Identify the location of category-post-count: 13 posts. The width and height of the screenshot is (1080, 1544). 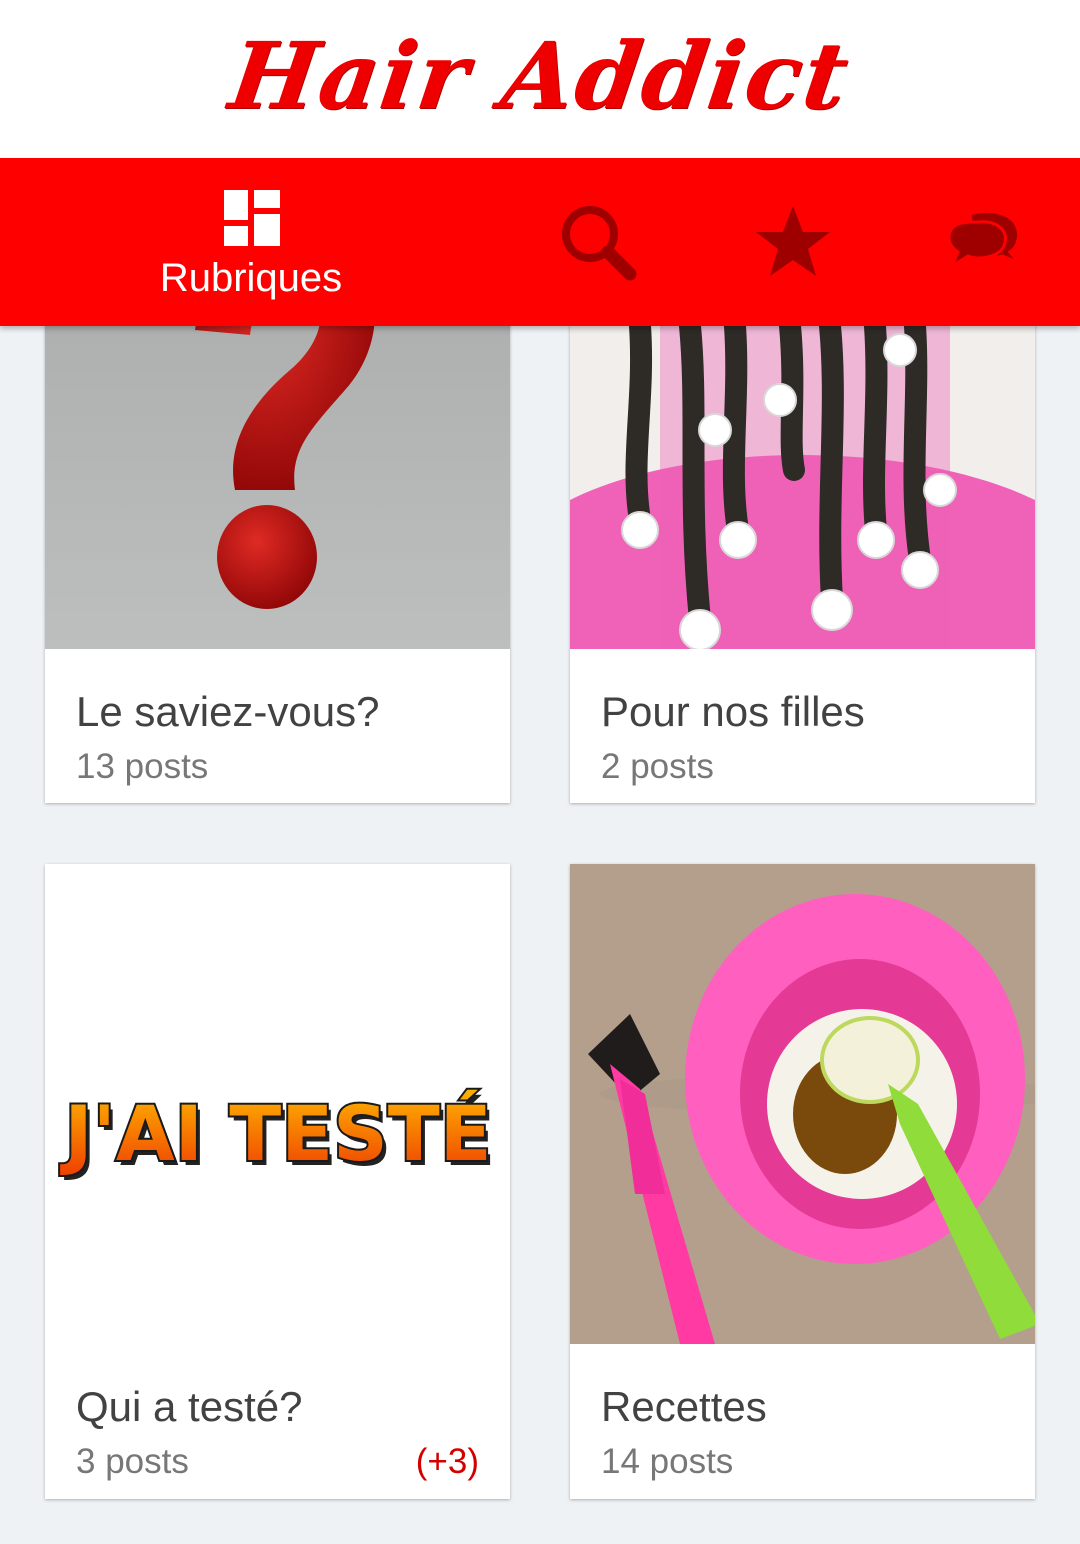
(142, 766).